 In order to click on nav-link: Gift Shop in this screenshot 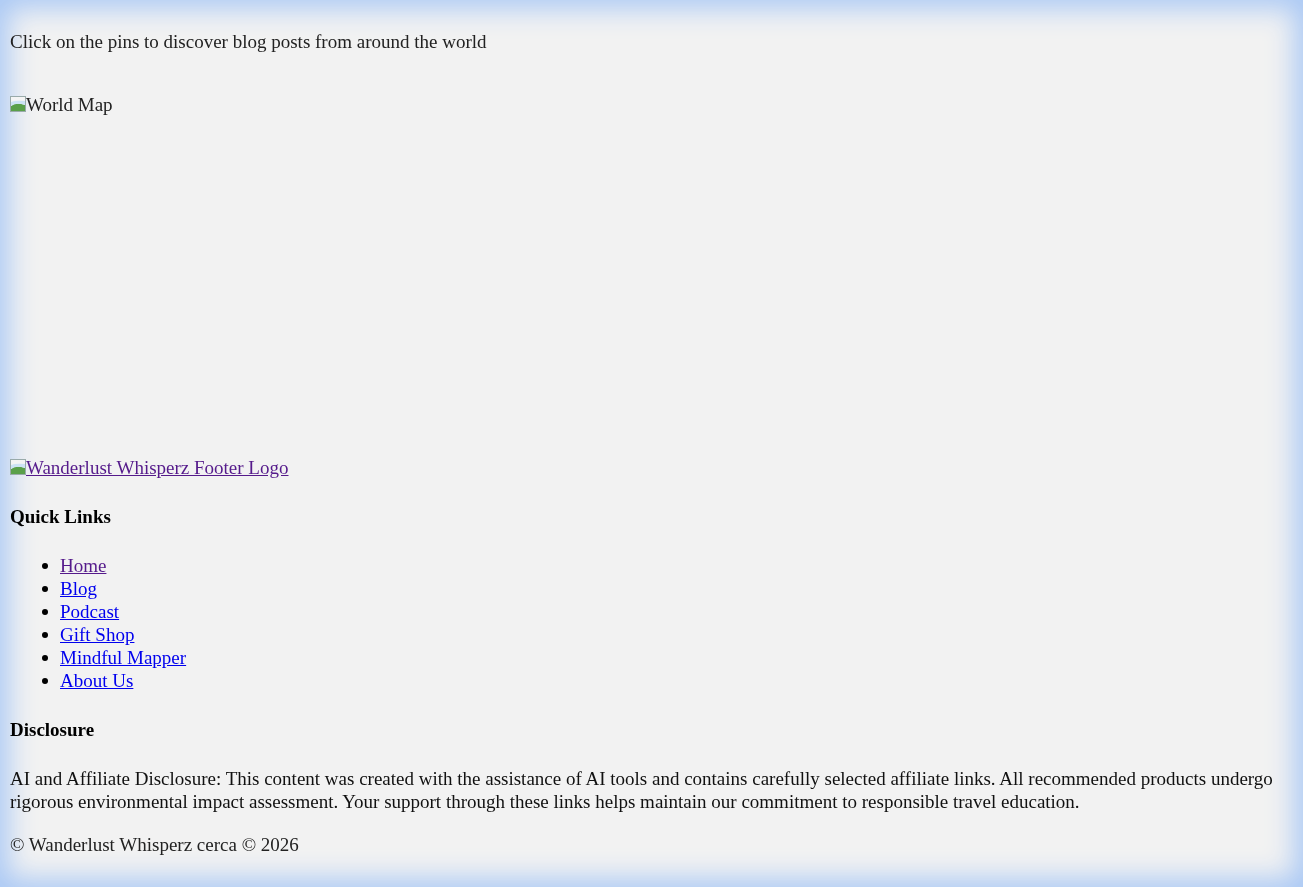, I will do `click(97, 634)`.